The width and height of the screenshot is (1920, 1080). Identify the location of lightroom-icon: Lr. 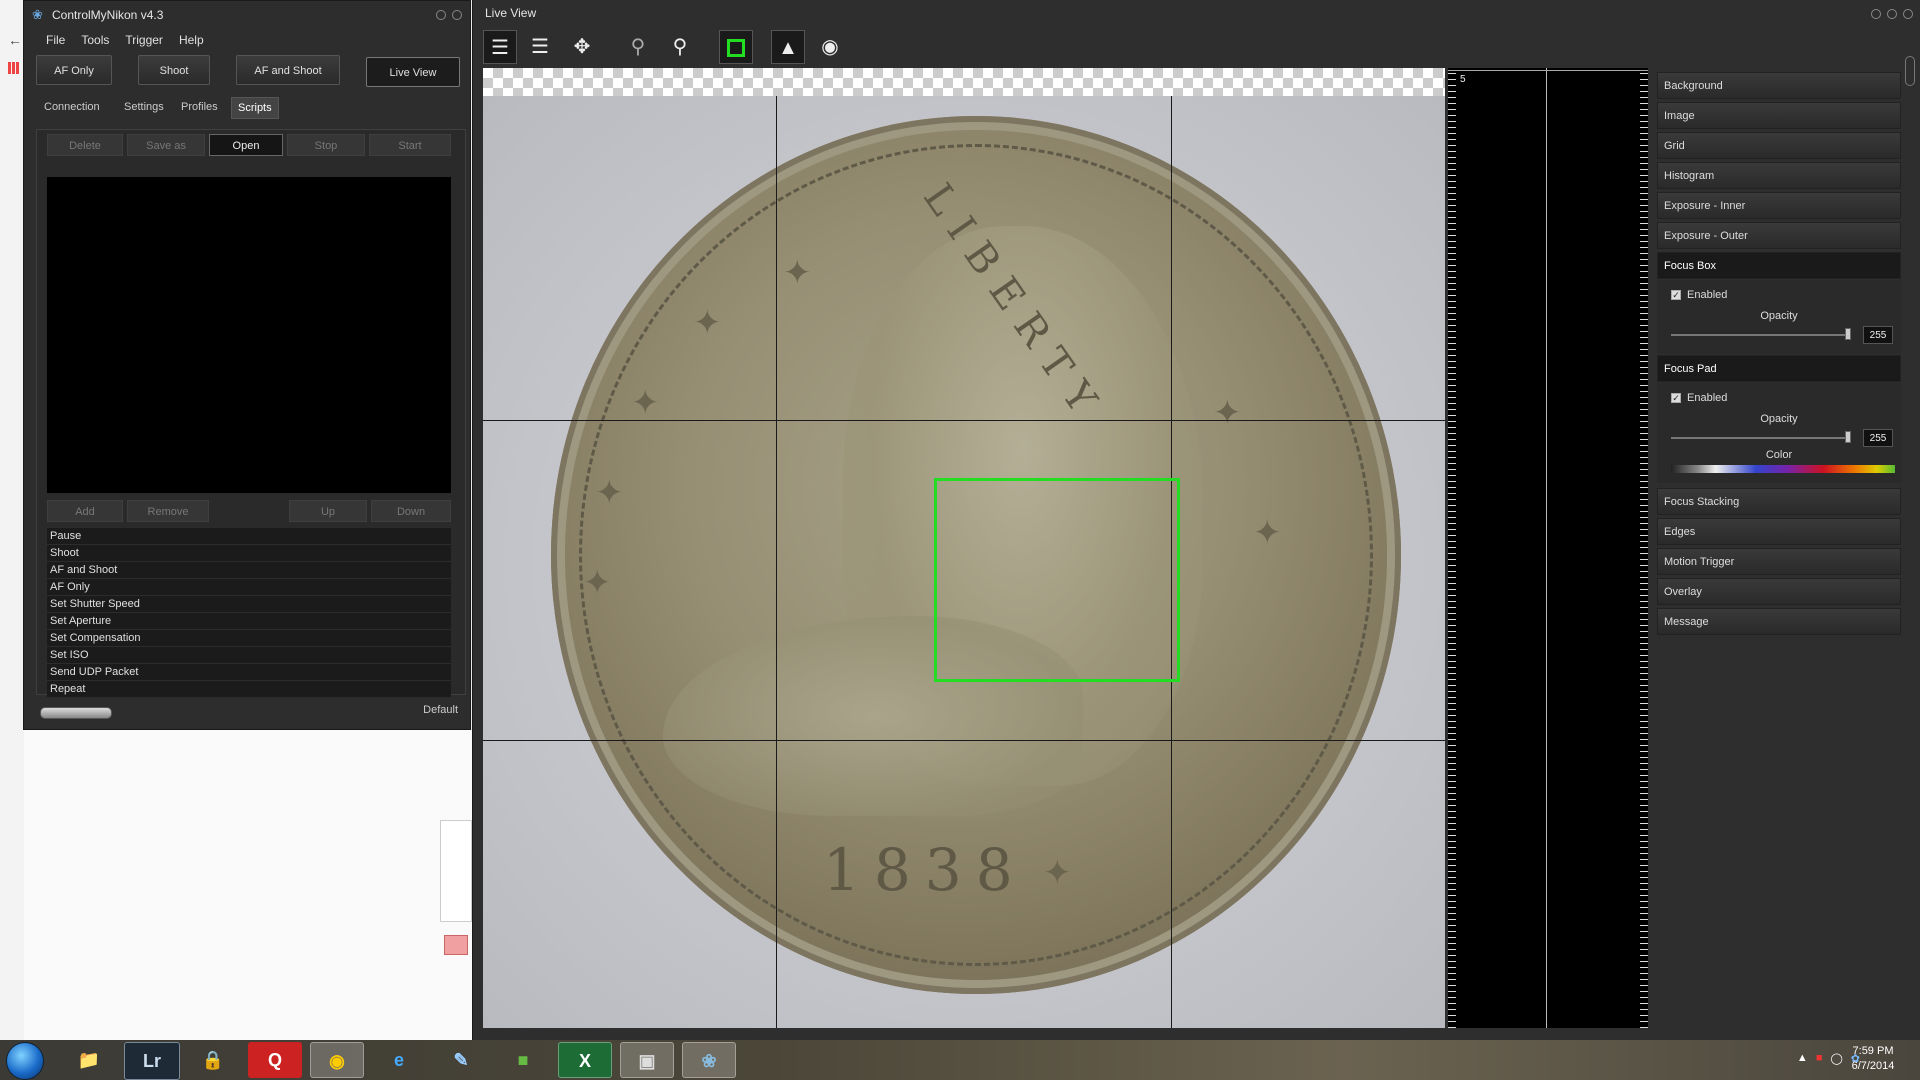
(152, 1061).